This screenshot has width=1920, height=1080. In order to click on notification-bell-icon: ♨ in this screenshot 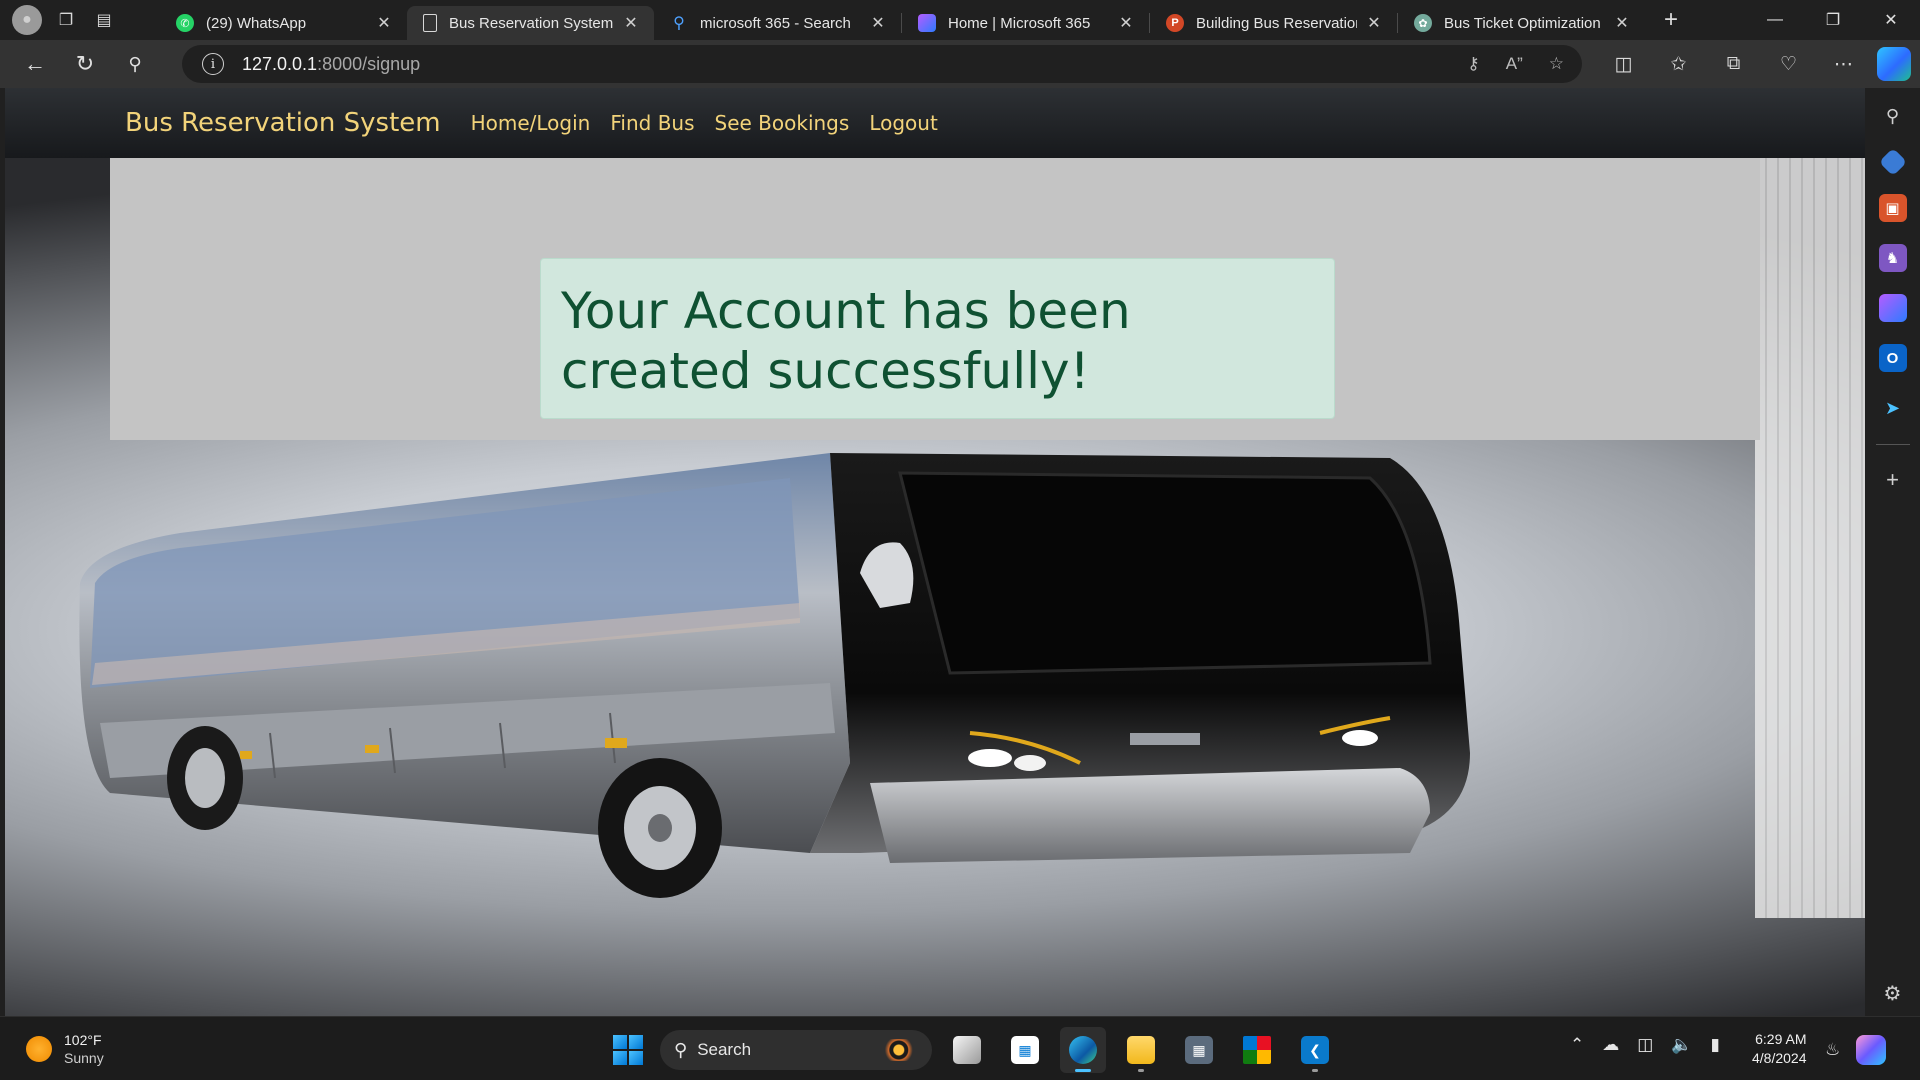, I will do `click(1832, 1050)`.